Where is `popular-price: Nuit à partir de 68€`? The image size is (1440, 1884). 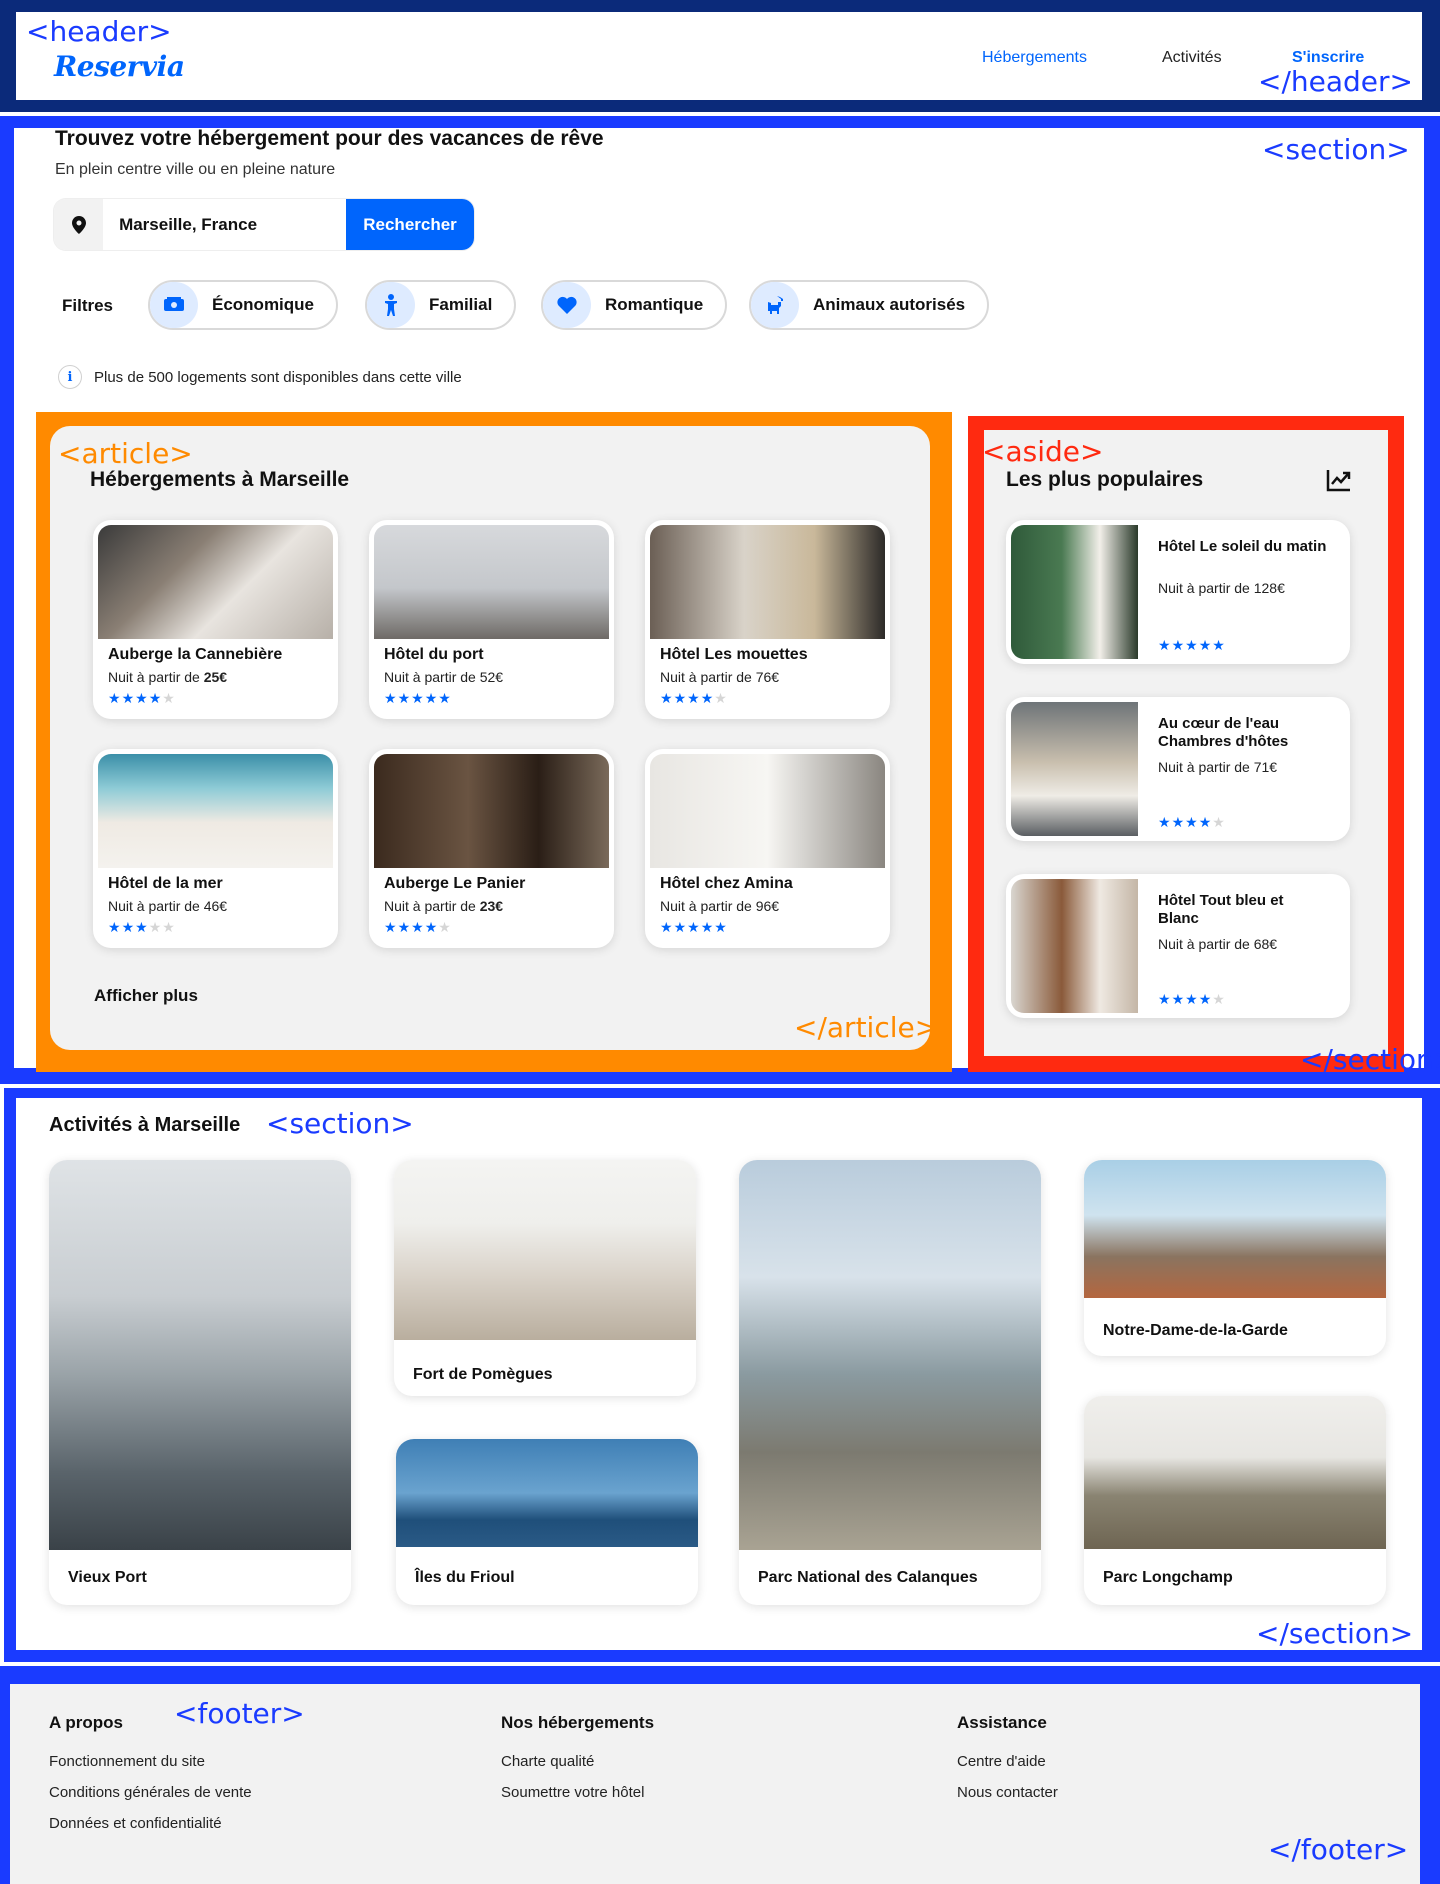
popular-price: Nuit à partir de 68€ is located at coordinates (1218, 944).